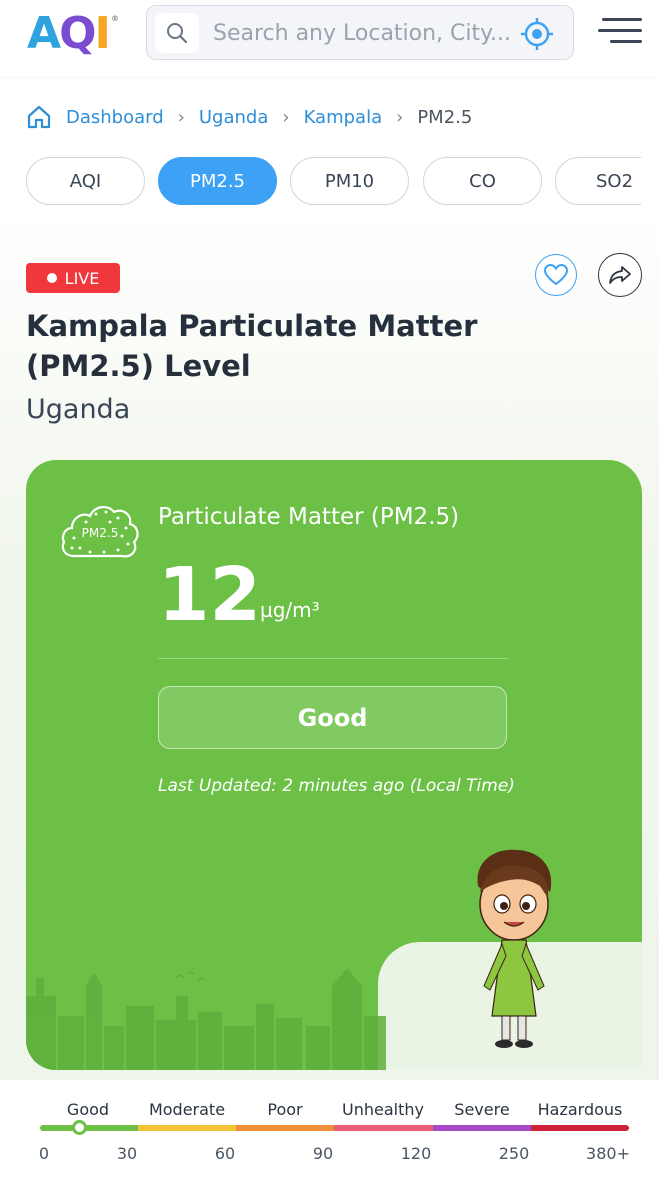  I want to click on registered-mark: ®, so click(115, 18).